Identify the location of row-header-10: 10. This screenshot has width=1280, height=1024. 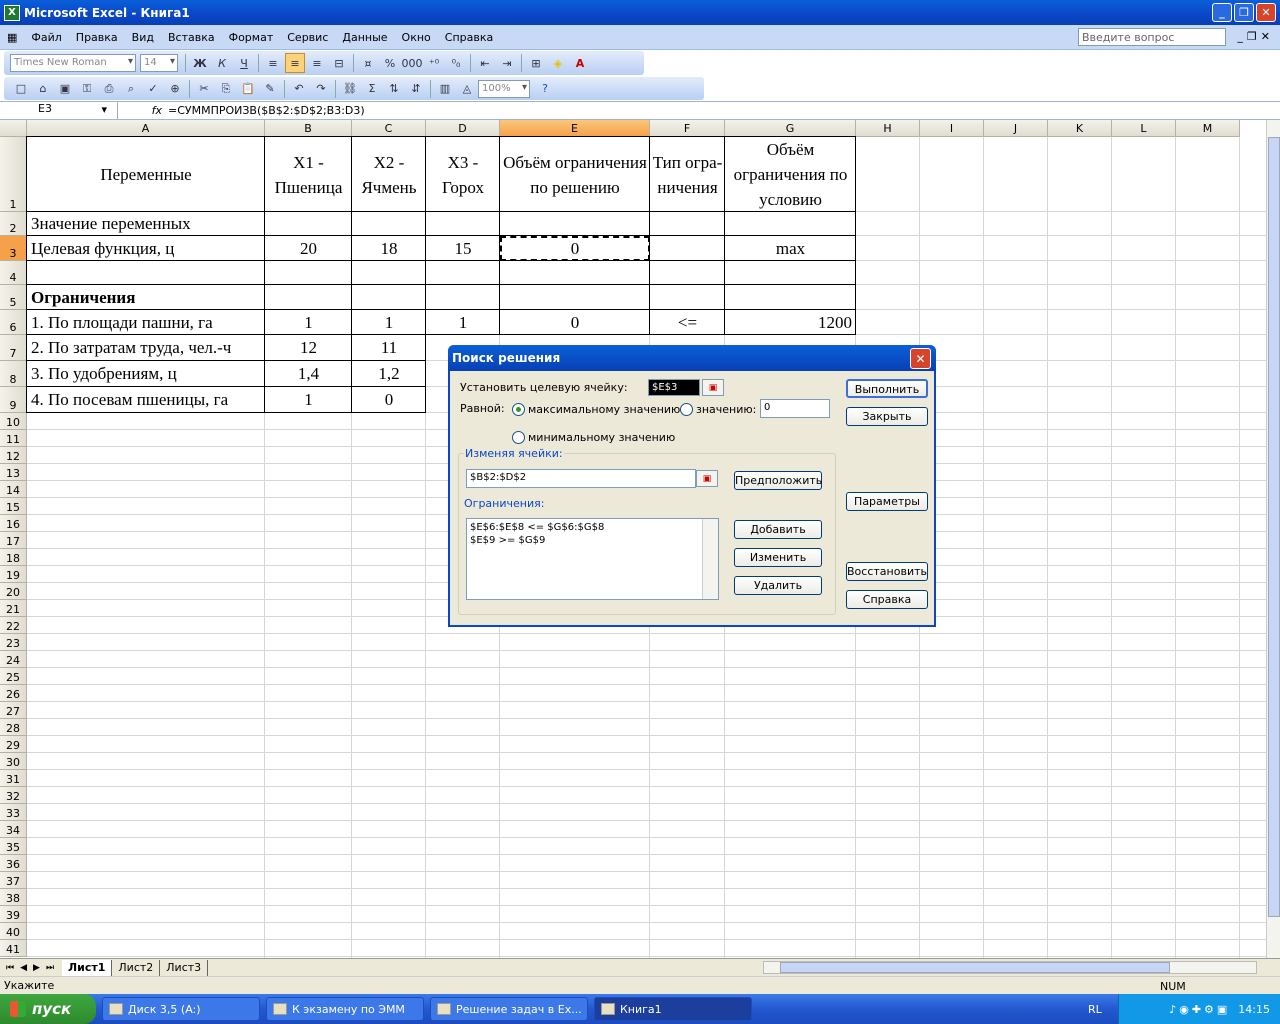
(13, 421).